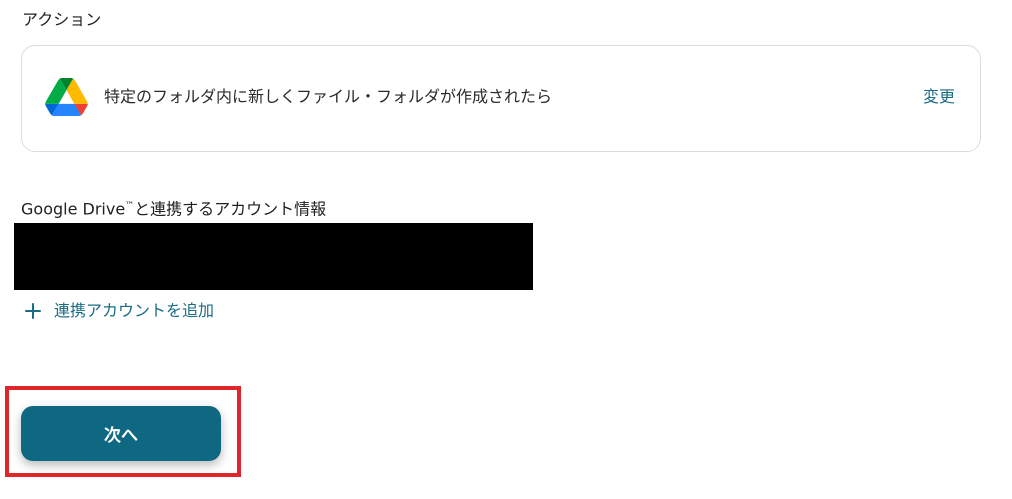  I want to click on account-label-suffix: と連携するアカウント情報, so click(230, 209).